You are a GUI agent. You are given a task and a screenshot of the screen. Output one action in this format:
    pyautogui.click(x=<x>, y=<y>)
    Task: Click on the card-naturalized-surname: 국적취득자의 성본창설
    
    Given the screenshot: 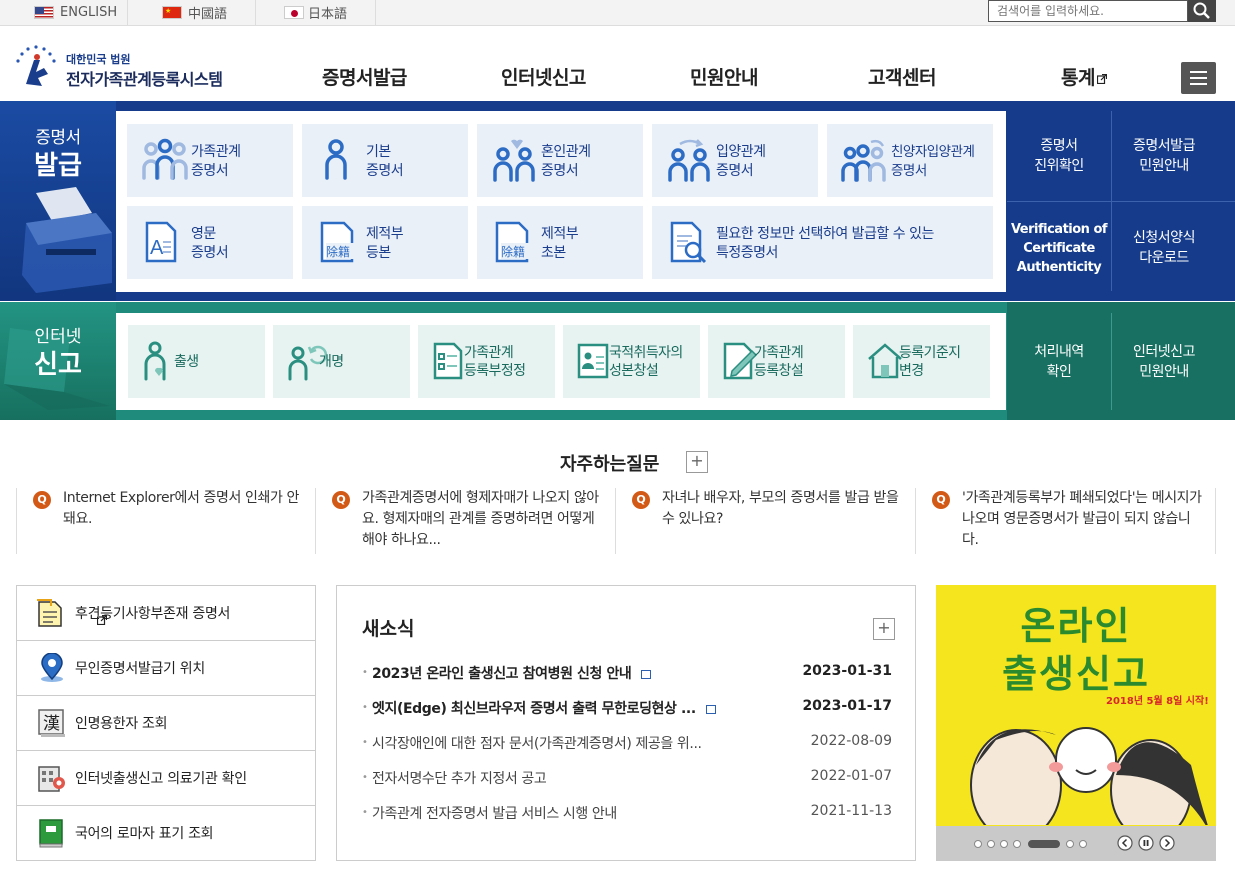 What is the action you would take?
    pyautogui.click(x=631, y=361)
    